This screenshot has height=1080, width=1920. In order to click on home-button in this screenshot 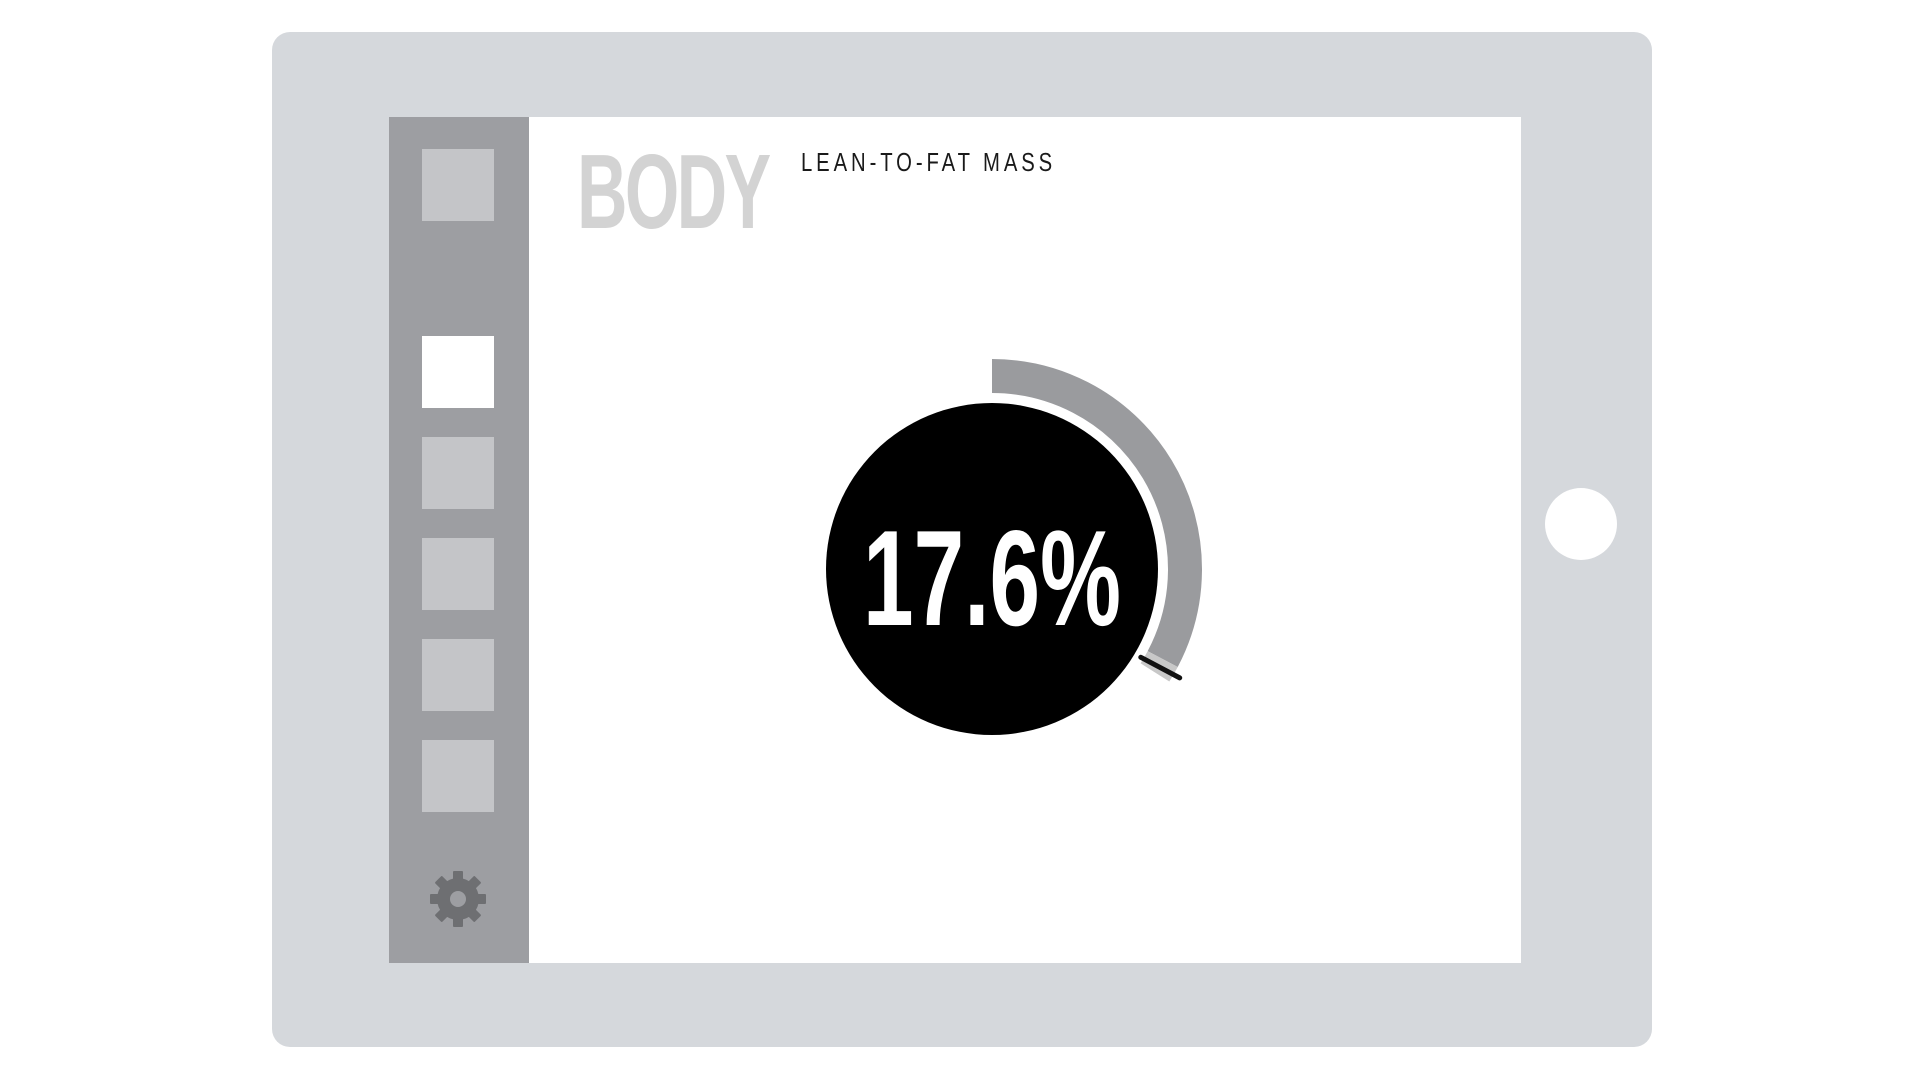, I will do `click(1581, 524)`.